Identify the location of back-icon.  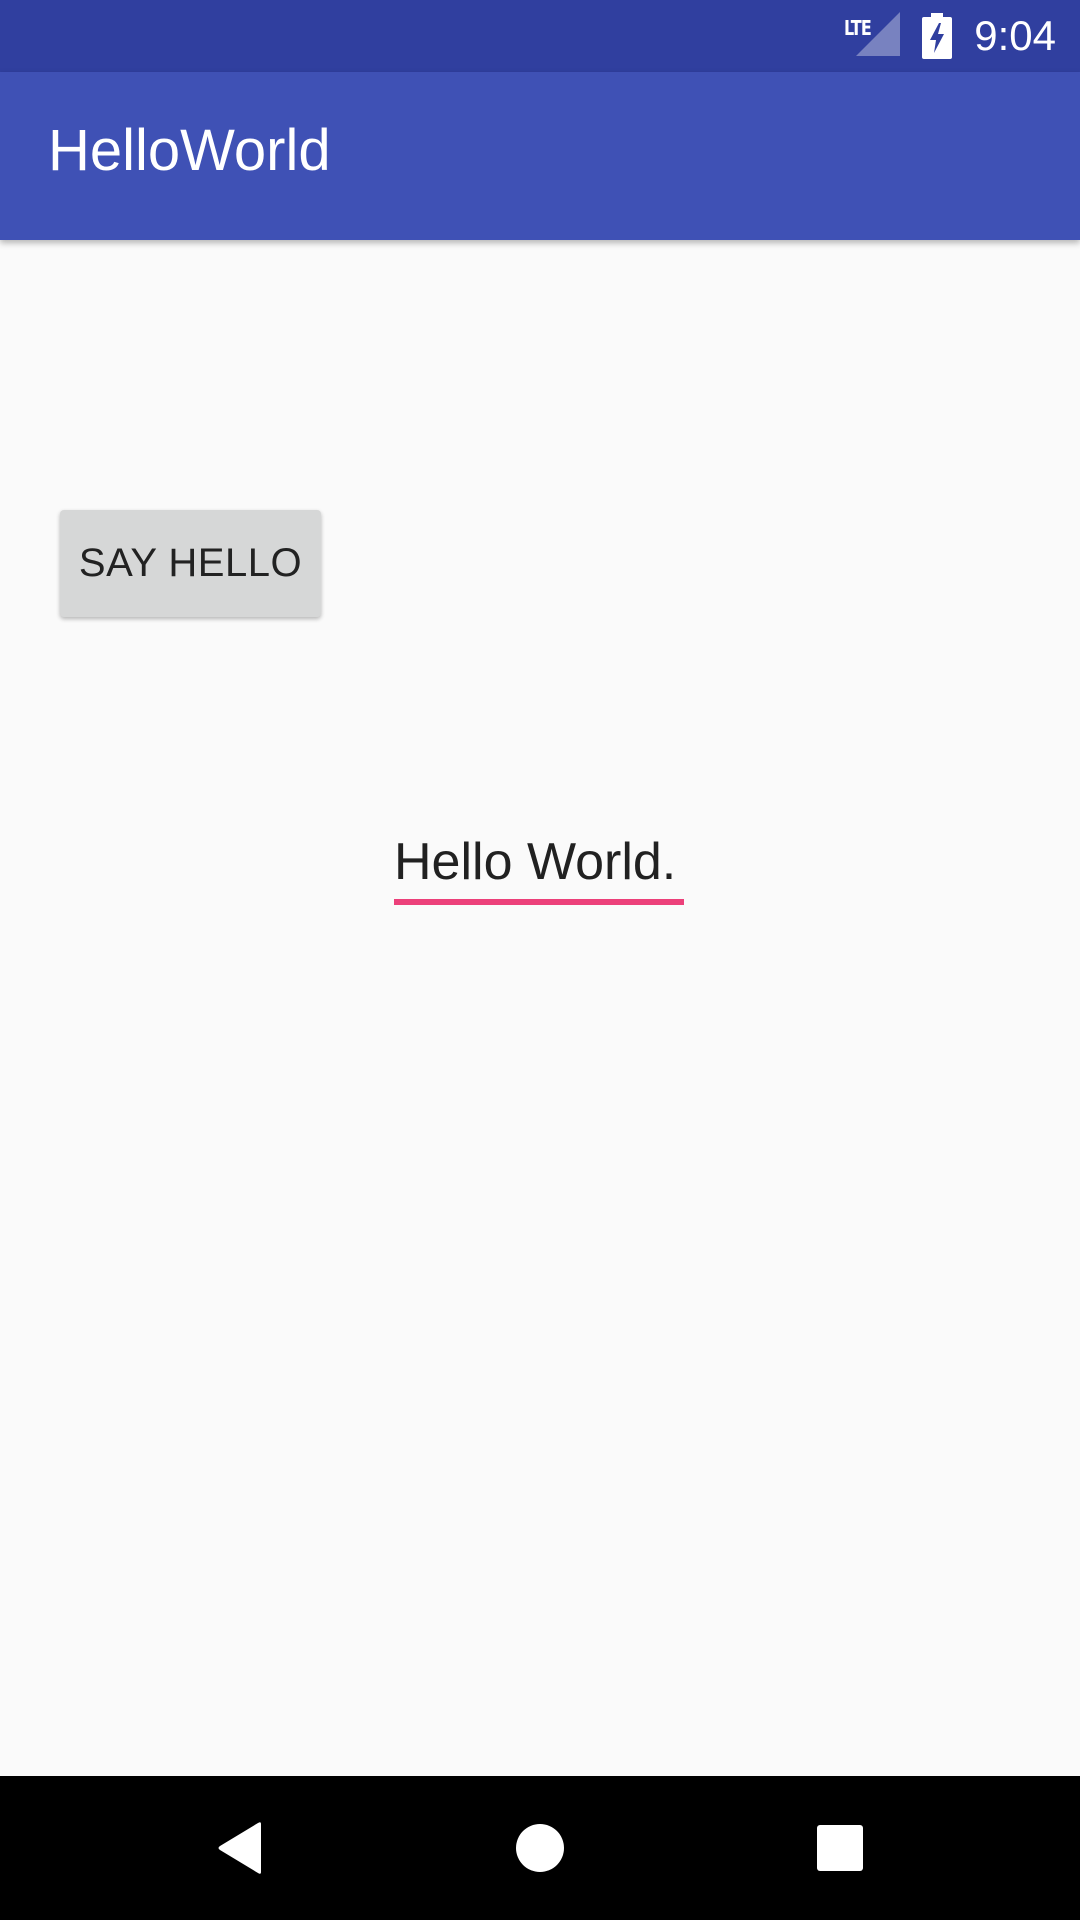
(239, 1848).